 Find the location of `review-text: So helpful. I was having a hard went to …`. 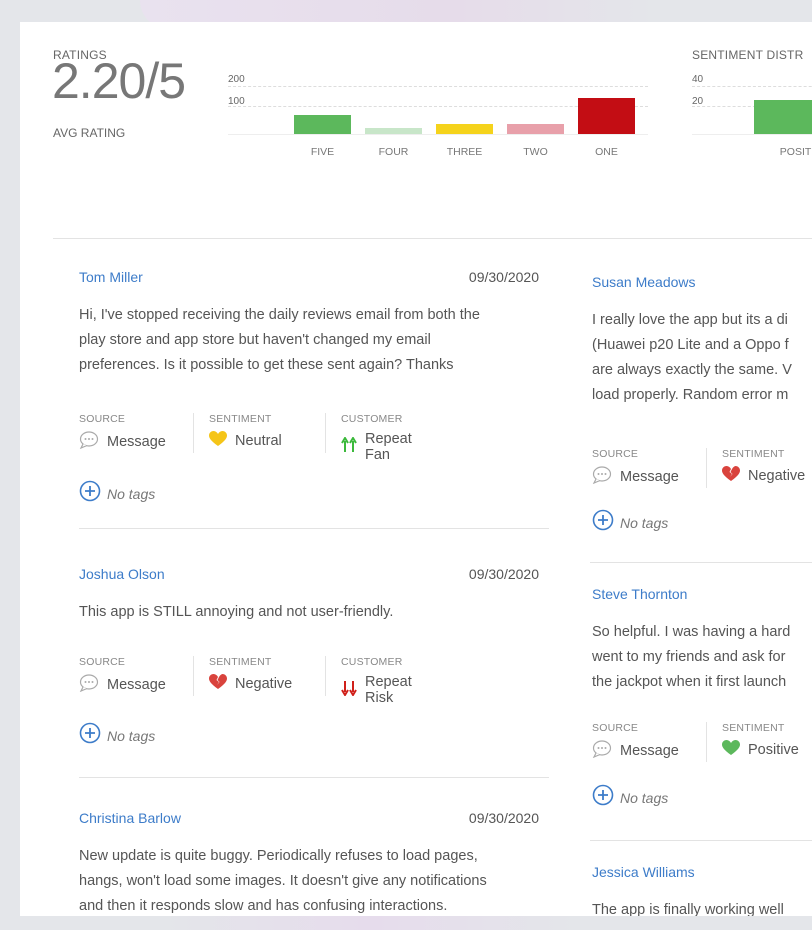

review-text: So helpful. I was having a hard went to … is located at coordinates (691, 657).